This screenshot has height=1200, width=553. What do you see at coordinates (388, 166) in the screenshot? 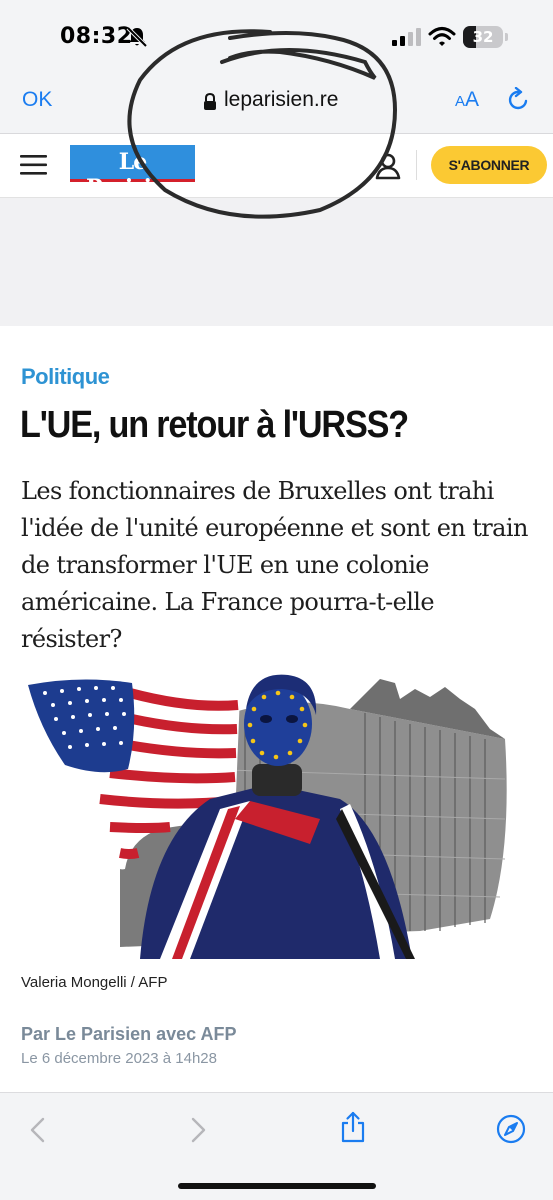
I see `account-icon` at bounding box center [388, 166].